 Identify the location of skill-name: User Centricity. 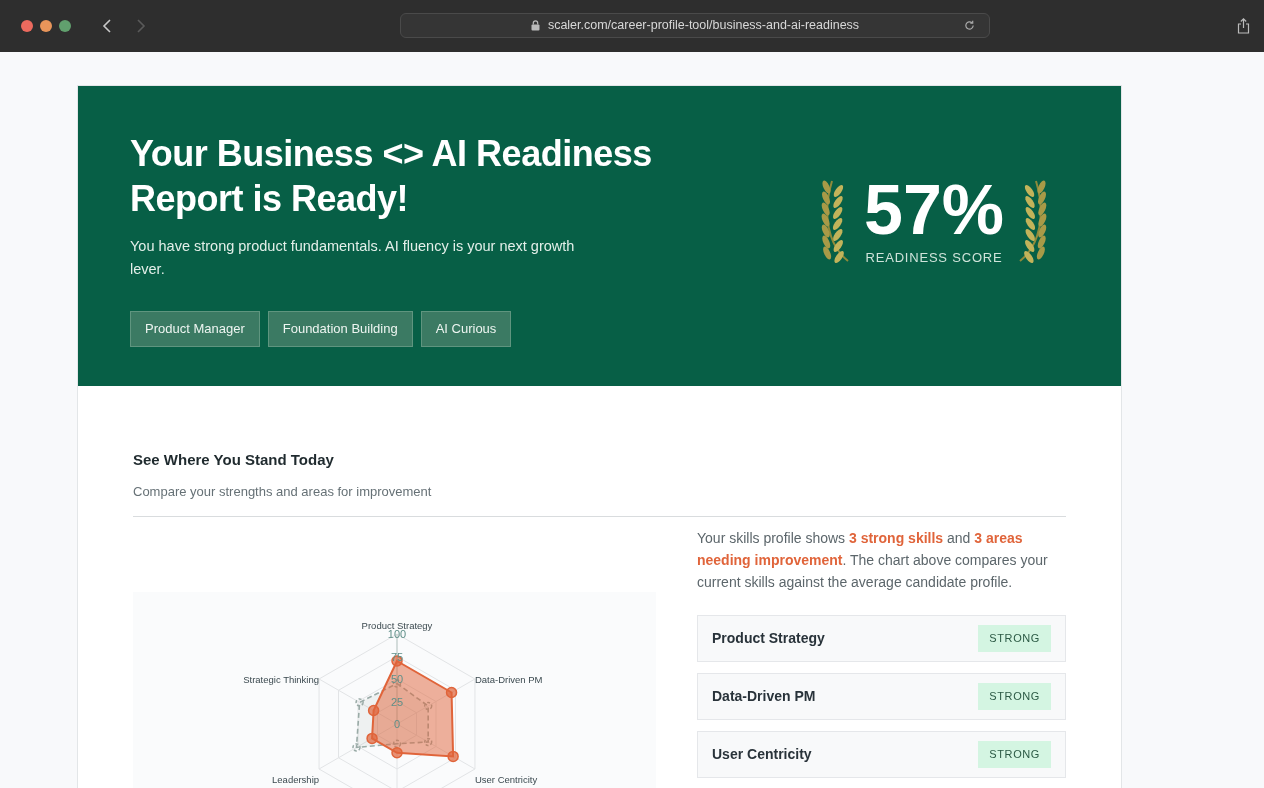
(762, 754).